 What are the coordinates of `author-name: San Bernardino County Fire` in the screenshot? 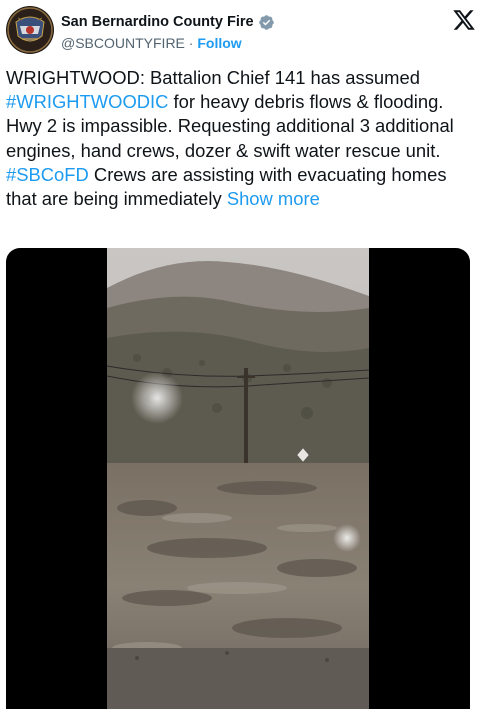 It's located at (157, 22).